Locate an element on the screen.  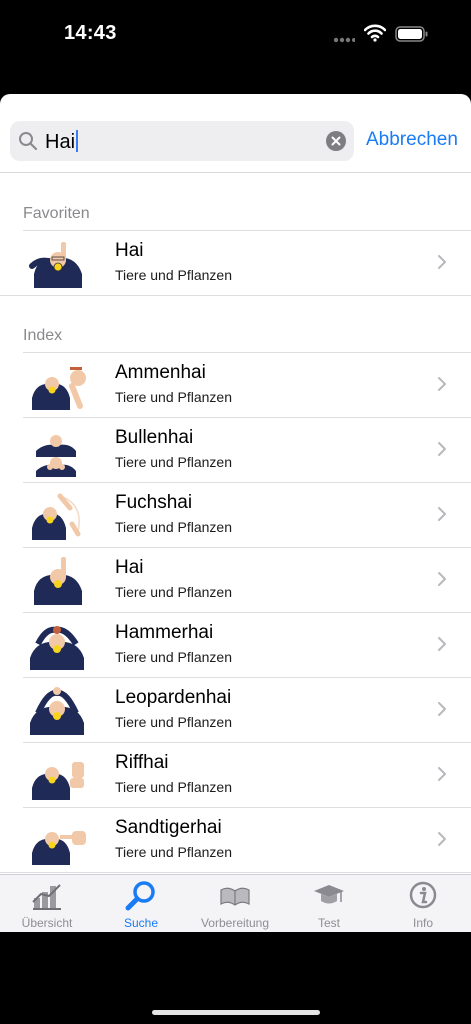
status-bar: 14:43 is located at coordinates (235, 35).